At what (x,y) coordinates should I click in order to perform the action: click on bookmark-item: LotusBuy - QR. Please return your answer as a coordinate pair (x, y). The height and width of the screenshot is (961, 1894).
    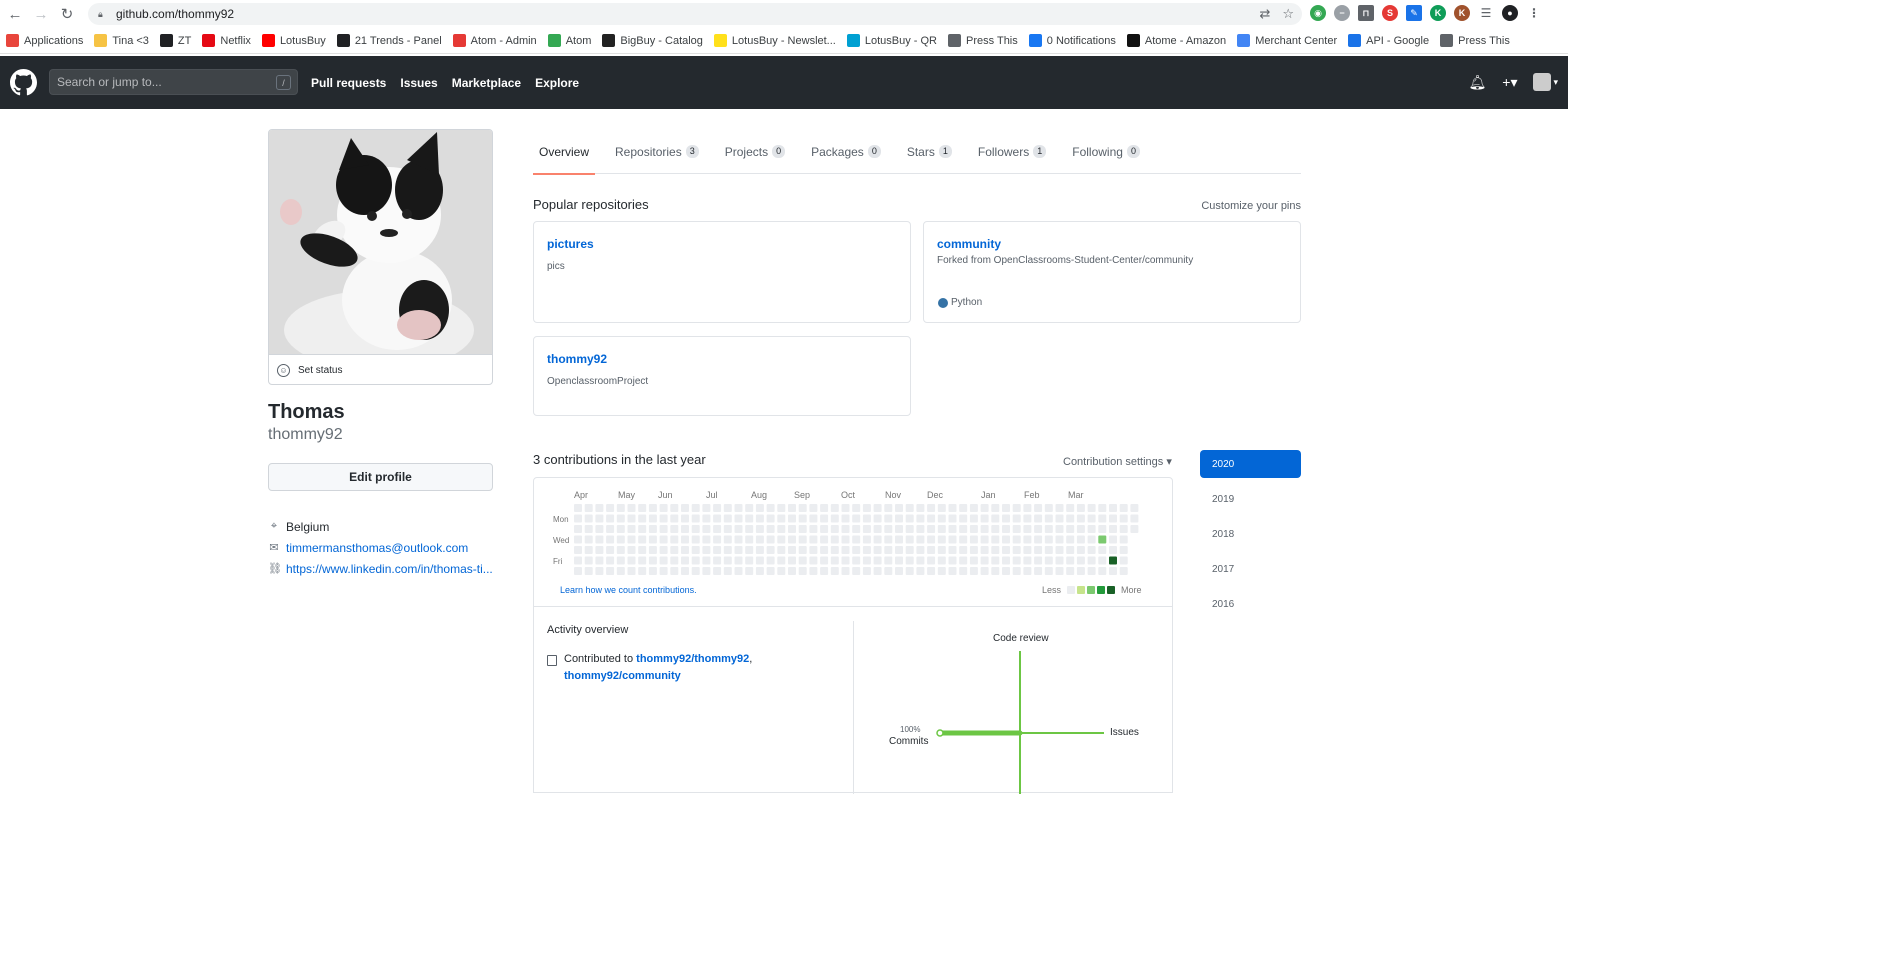
    Looking at the image, I should click on (891, 40).